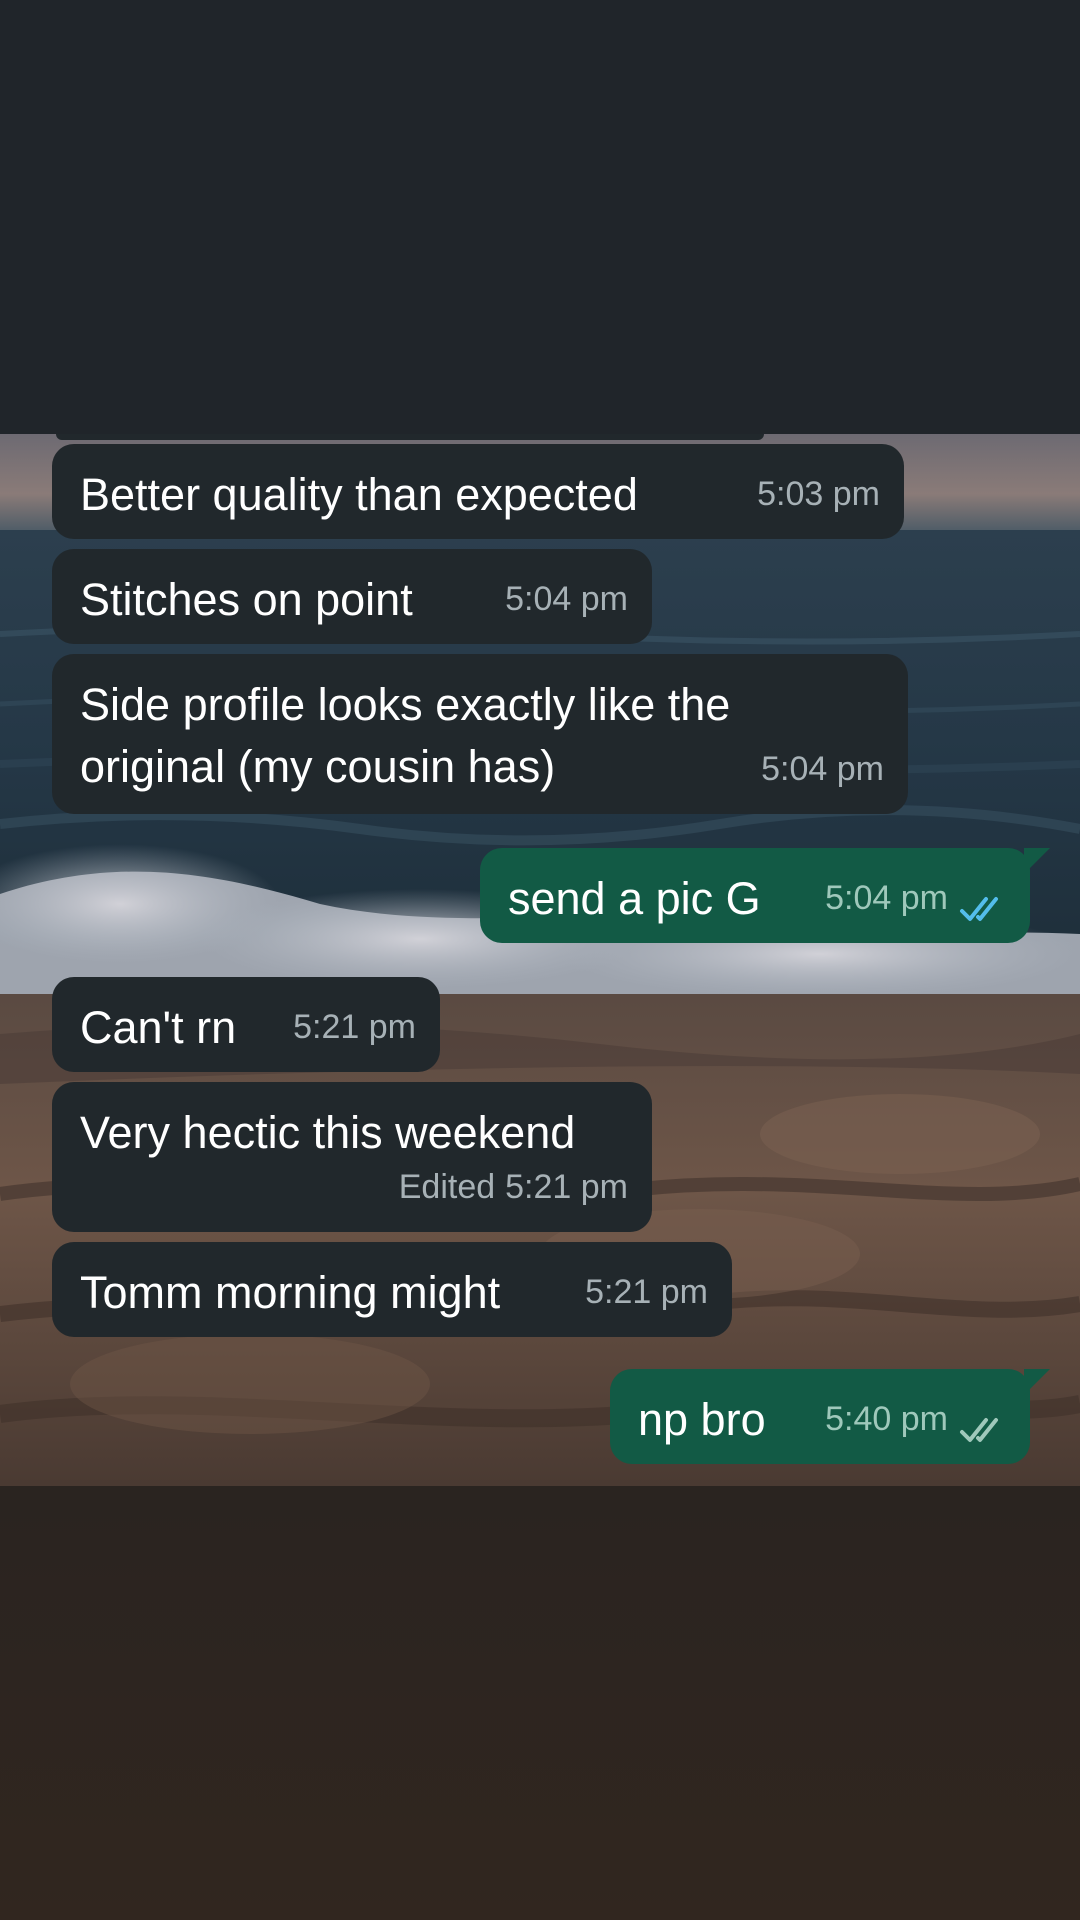 The image size is (1080, 1920). What do you see at coordinates (392, 1289) in the screenshot?
I see `message-bubble-incoming: Tomm morning might 5:21 pm` at bounding box center [392, 1289].